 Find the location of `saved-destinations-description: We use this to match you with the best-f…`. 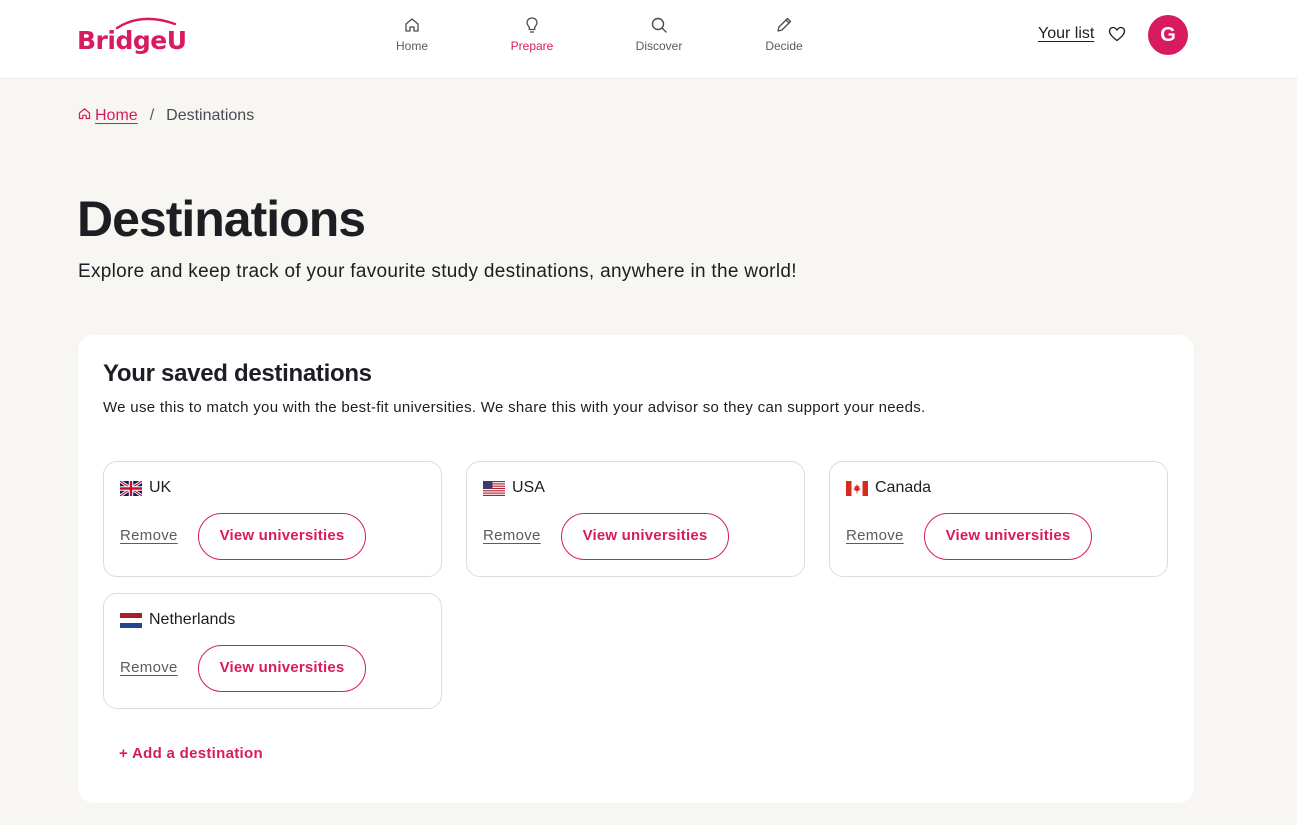

saved-destinations-description: We use this to match you with the best-f… is located at coordinates (514, 407).